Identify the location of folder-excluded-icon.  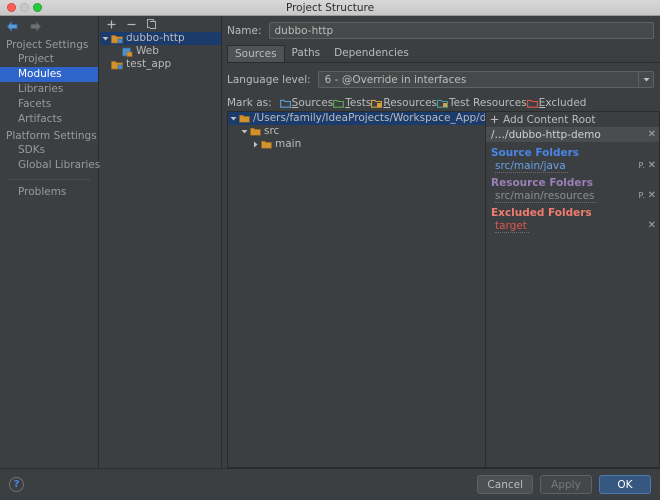
(532, 103).